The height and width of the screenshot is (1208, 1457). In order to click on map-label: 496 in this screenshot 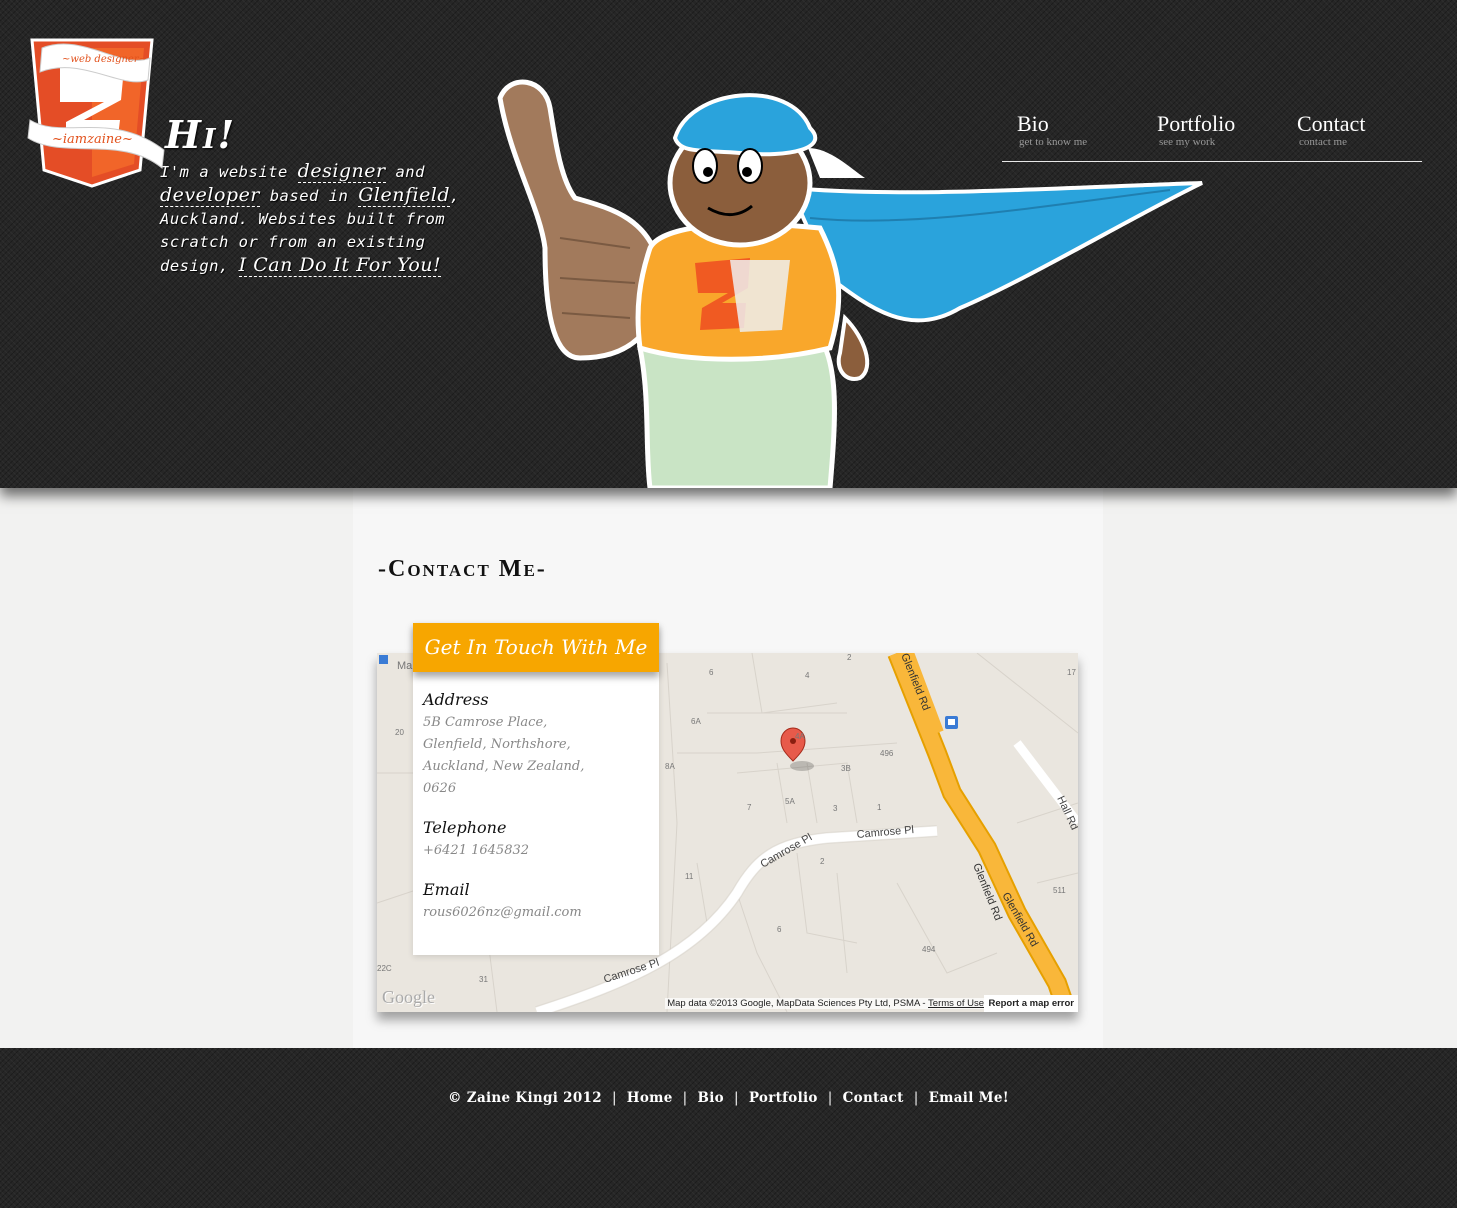, I will do `click(887, 753)`.